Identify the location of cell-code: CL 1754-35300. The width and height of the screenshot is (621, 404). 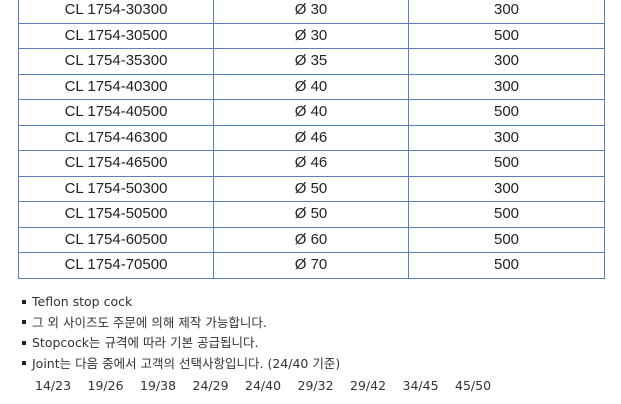
(116, 61).